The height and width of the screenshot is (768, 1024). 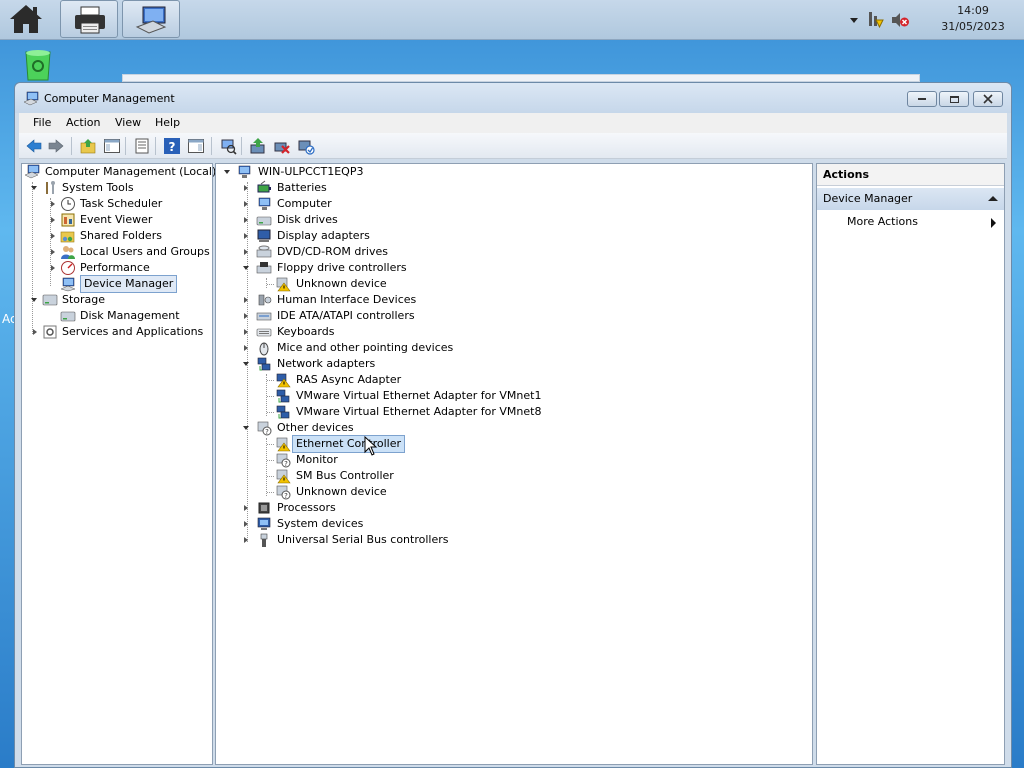 I want to click on other-devices-icon: ?, so click(x=264, y=428).